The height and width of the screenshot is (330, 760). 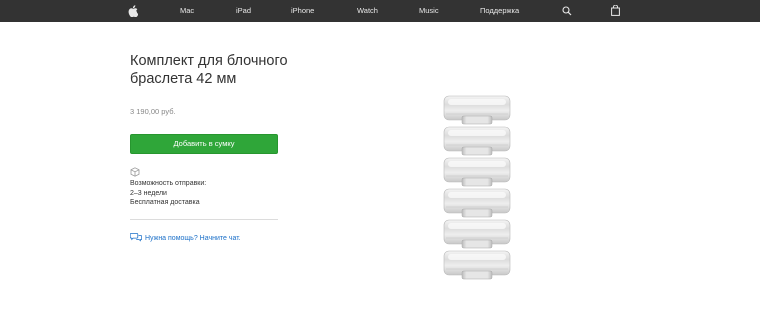 What do you see at coordinates (429, 11) in the screenshot?
I see `nav-item-music: Music` at bounding box center [429, 11].